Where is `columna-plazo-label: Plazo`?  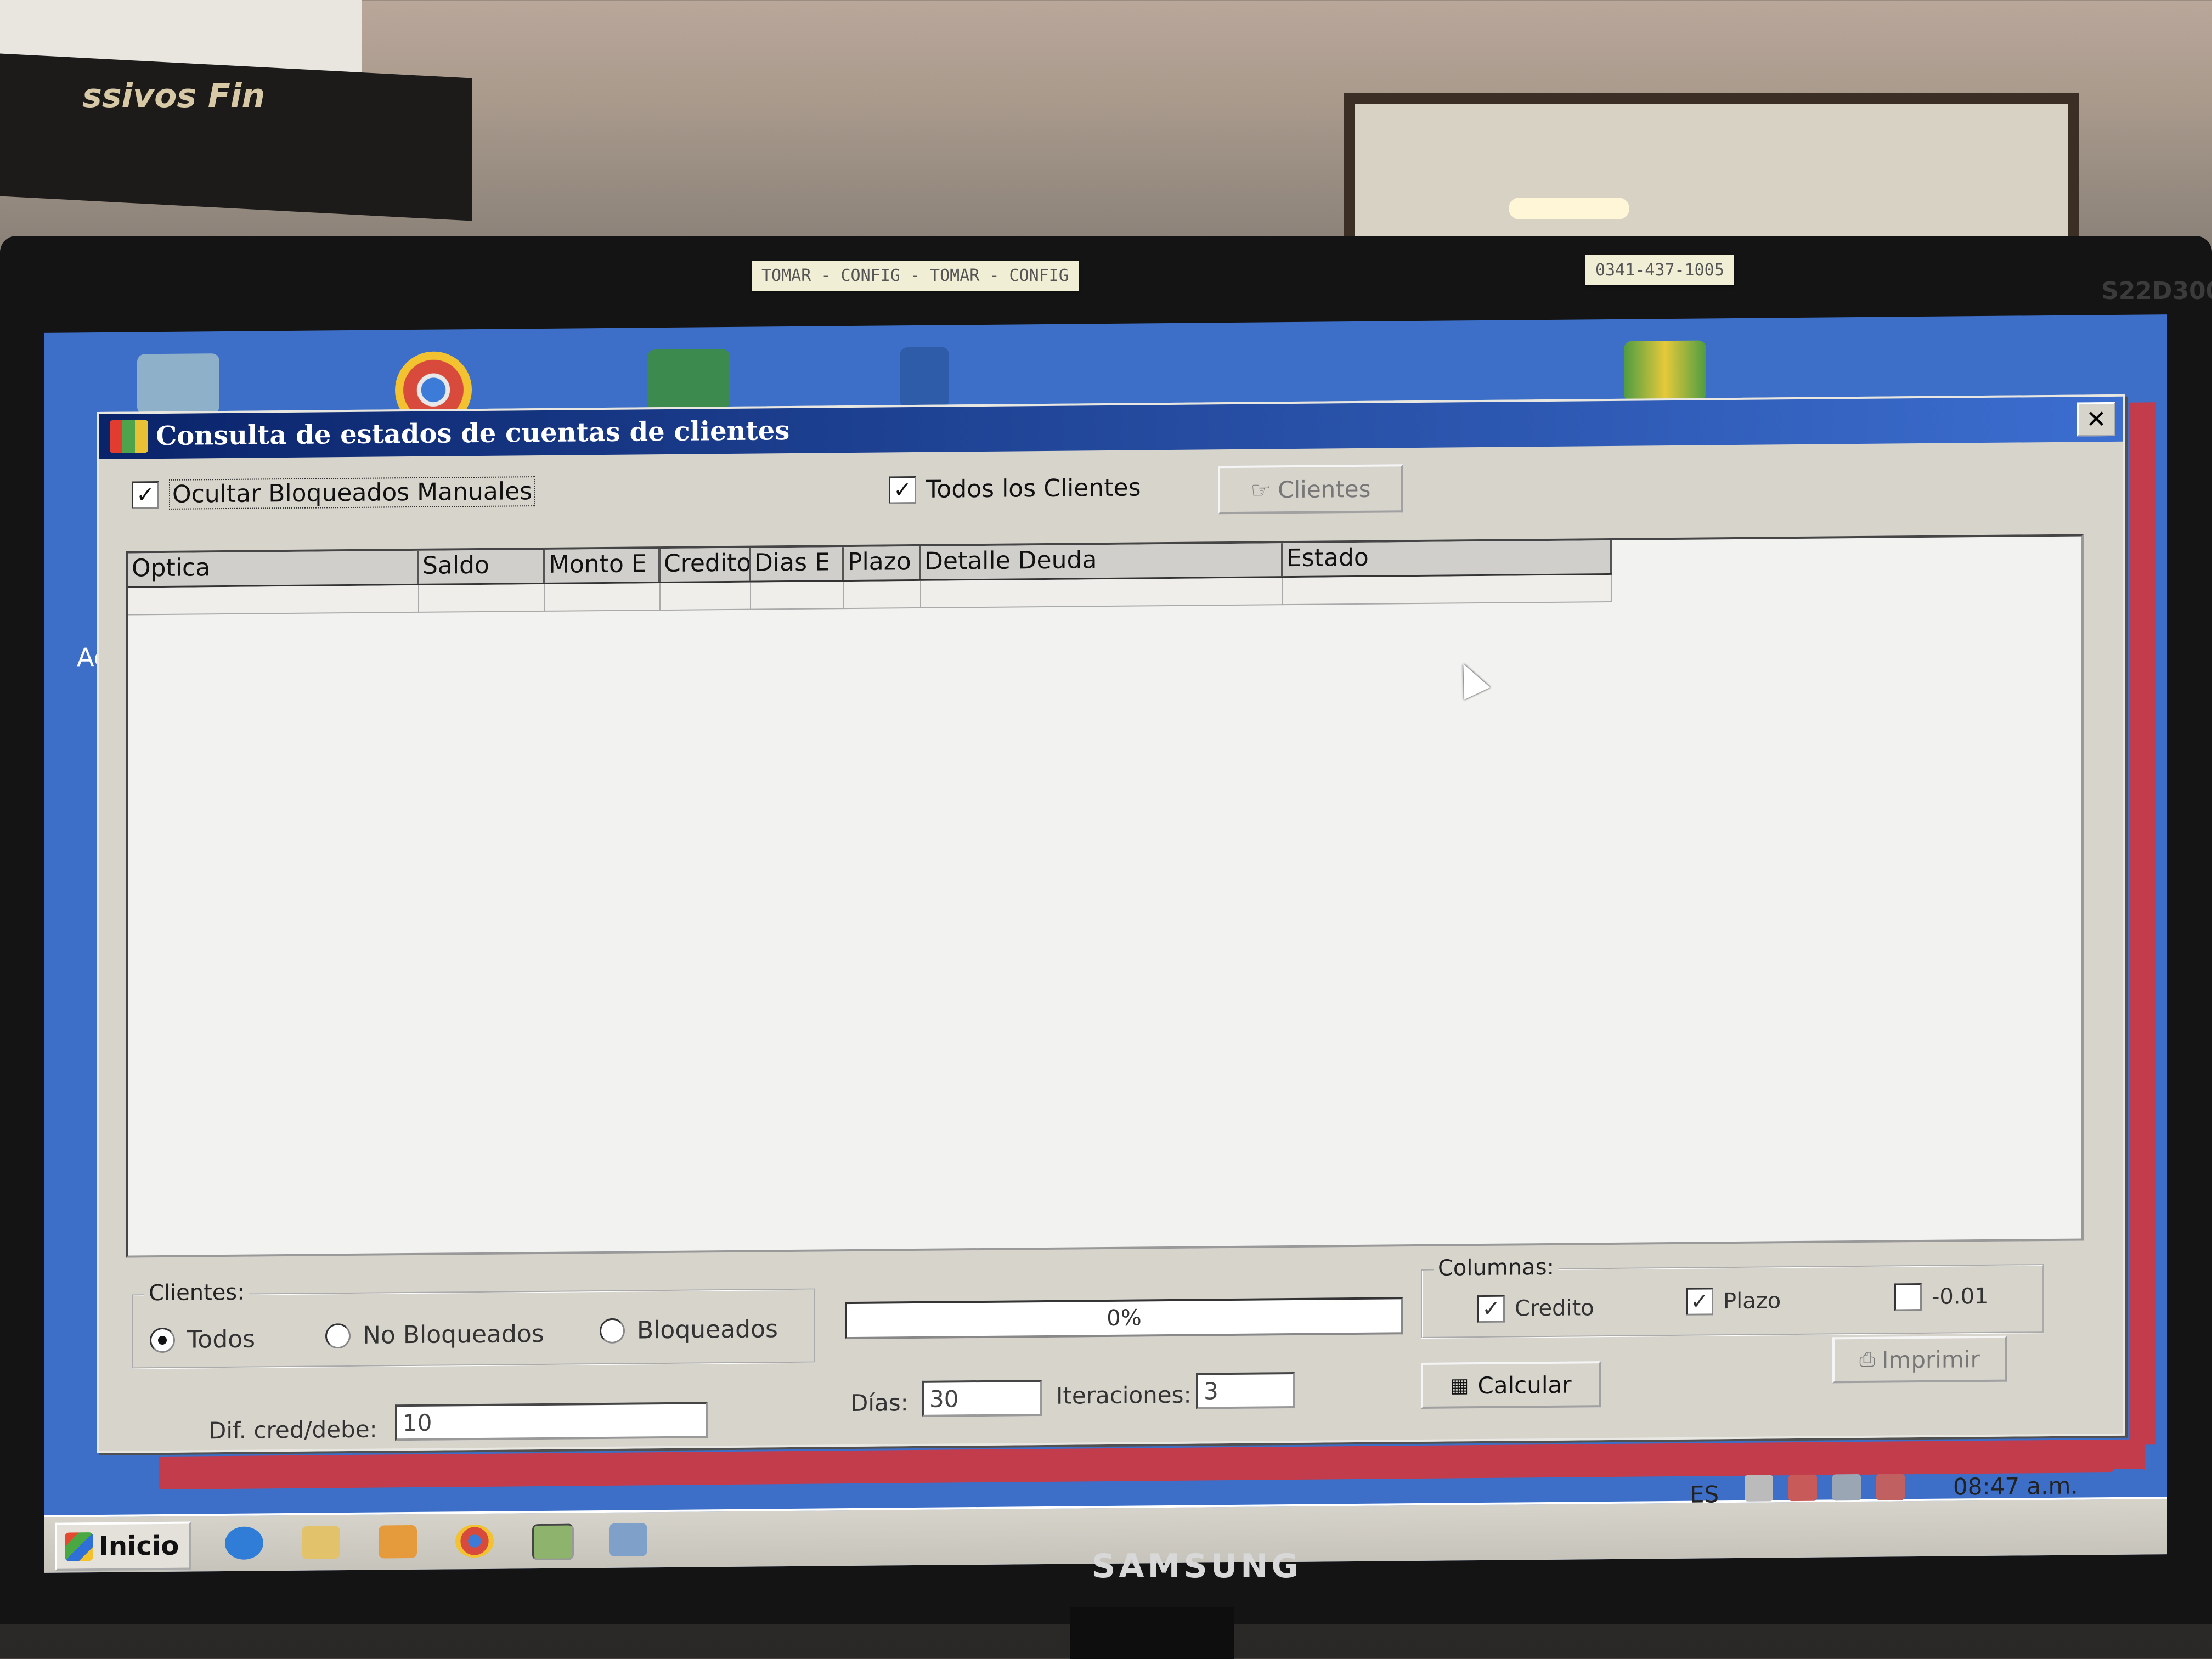 columna-plazo-label: Plazo is located at coordinates (1752, 1301).